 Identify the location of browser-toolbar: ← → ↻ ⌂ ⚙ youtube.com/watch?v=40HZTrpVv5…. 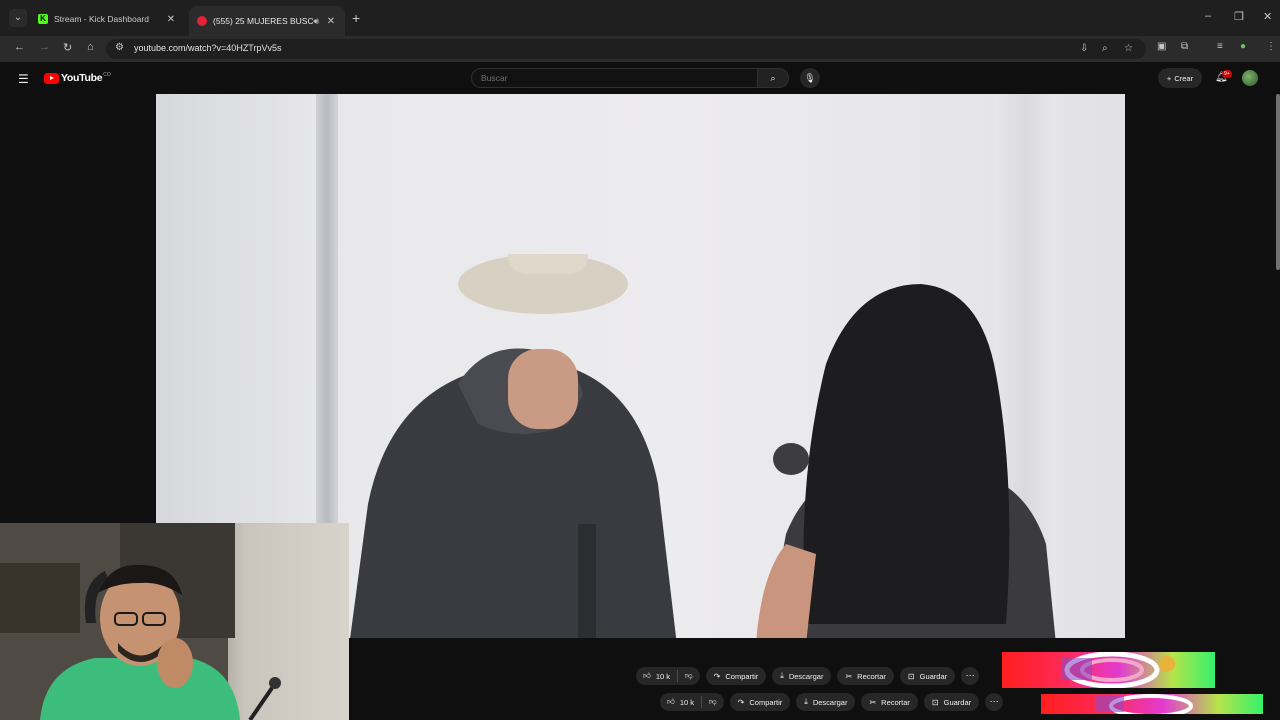
(640, 49).